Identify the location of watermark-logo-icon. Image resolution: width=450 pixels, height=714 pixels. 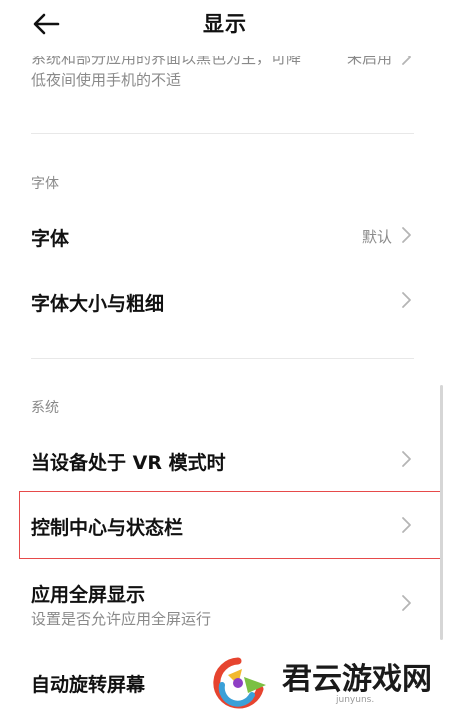
(239, 683).